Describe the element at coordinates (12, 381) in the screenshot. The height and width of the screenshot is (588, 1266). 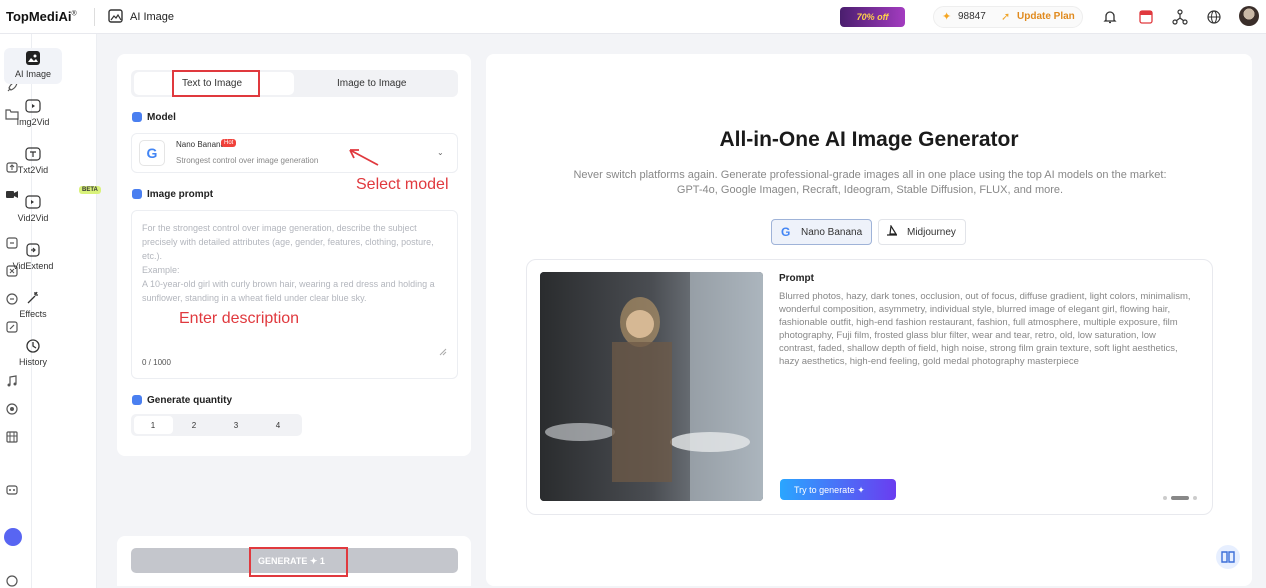
I see `music-icon` at that location.